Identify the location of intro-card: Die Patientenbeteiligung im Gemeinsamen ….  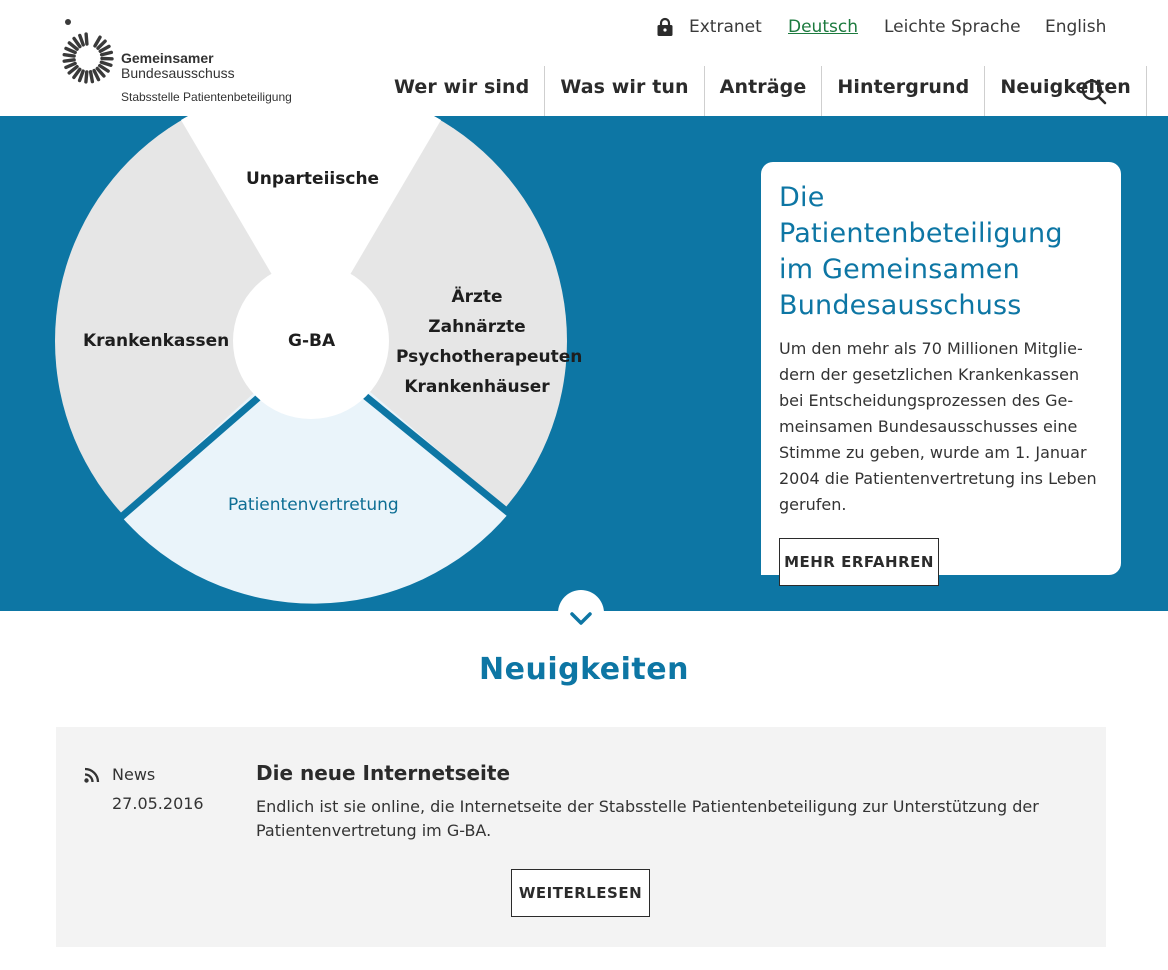
(941, 374).